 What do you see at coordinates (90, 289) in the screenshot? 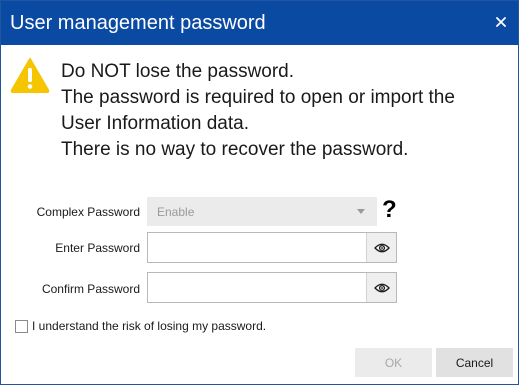
I see `confirm-password-label: Confirm Password` at bounding box center [90, 289].